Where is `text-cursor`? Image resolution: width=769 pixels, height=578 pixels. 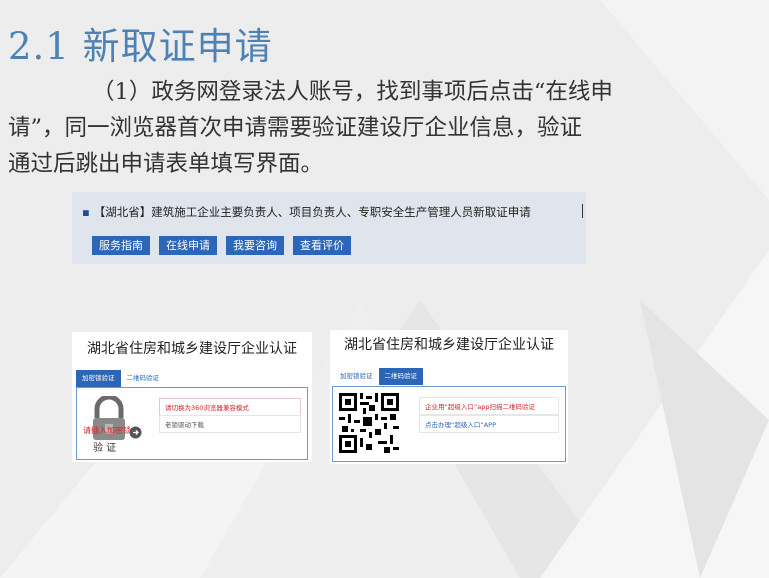 text-cursor is located at coordinates (582, 211).